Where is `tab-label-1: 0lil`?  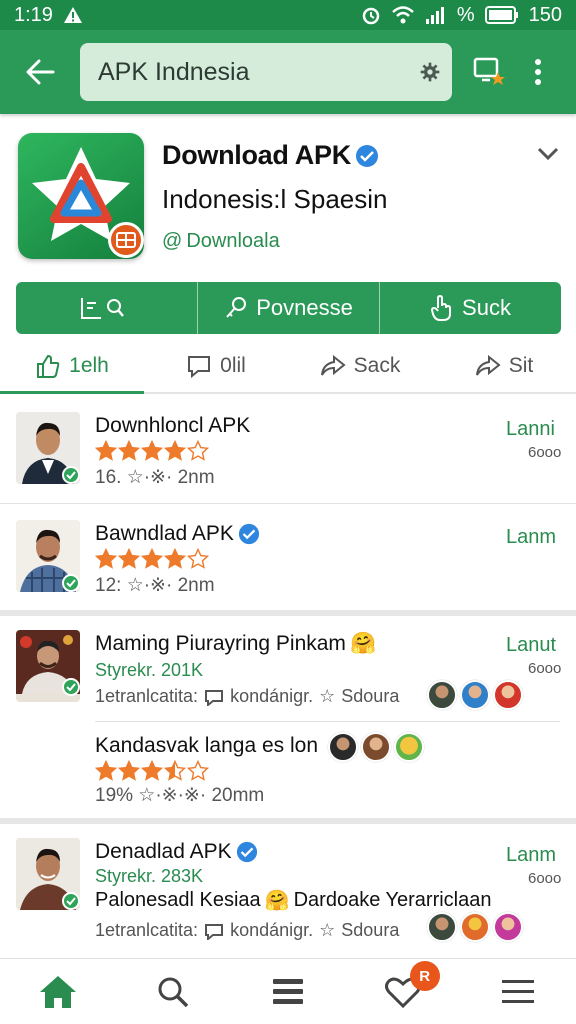
tab-label-1: 0lil is located at coordinates (233, 365).